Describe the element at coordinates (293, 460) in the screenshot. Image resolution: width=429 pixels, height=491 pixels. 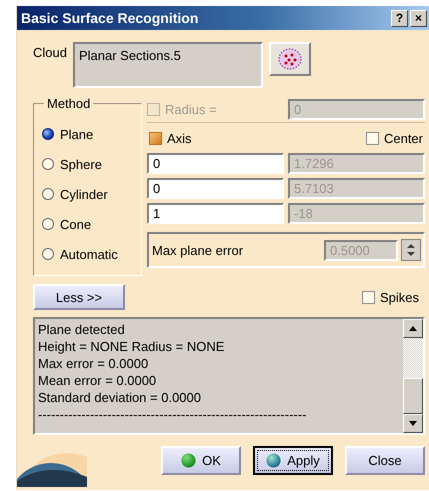
I see `apply-button: Apply` at that location.